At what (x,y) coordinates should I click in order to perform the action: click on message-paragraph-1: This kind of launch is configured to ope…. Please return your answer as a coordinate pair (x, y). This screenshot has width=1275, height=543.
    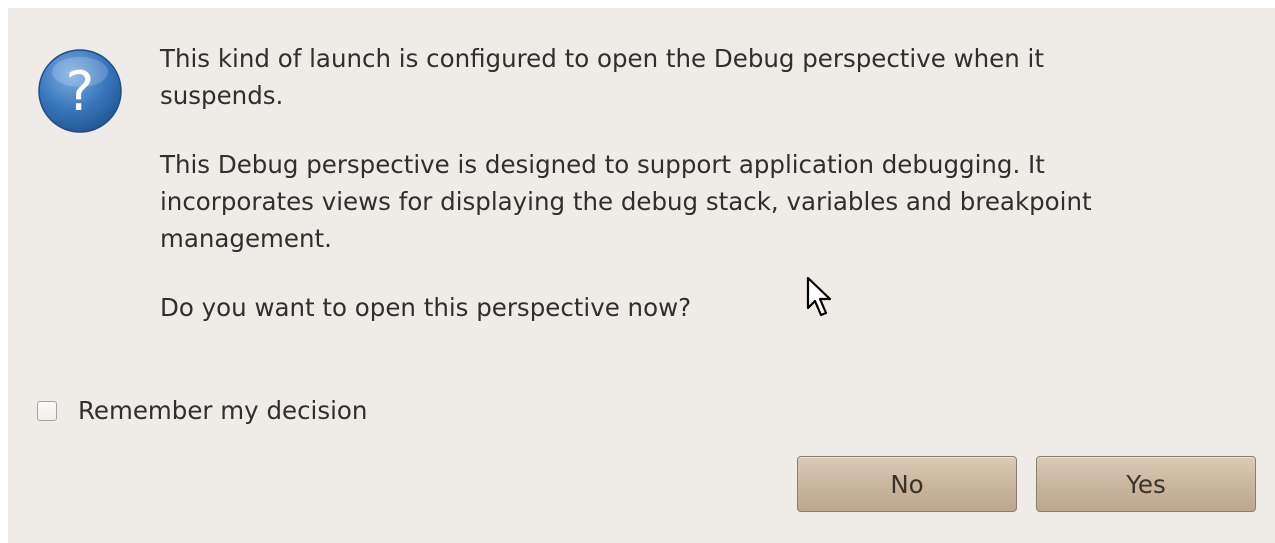
    Looking at the image, I should click on (602, 77).